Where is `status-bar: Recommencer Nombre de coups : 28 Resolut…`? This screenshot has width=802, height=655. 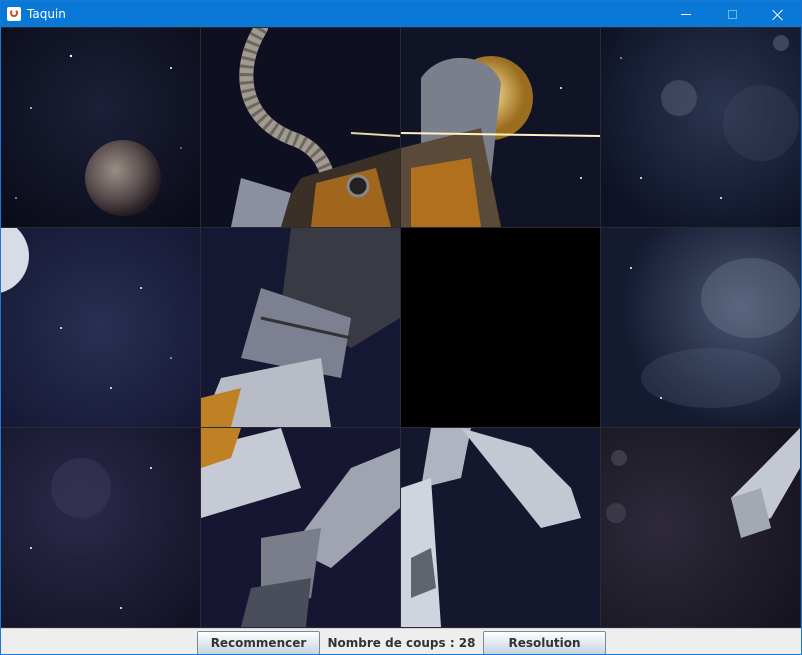 status-bar: Recommencer Nombre de coups : 28 Resolut… is located at coordinates (401, 641).